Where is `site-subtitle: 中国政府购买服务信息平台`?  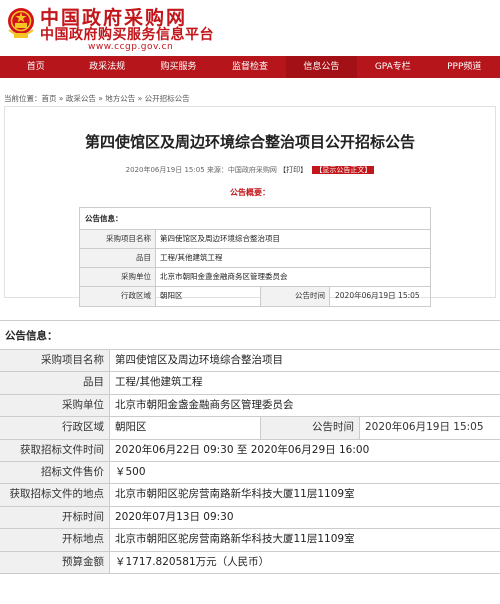 site-subtitle: 中国政府购买服务信息平台 is located at coordinates (127, 35).